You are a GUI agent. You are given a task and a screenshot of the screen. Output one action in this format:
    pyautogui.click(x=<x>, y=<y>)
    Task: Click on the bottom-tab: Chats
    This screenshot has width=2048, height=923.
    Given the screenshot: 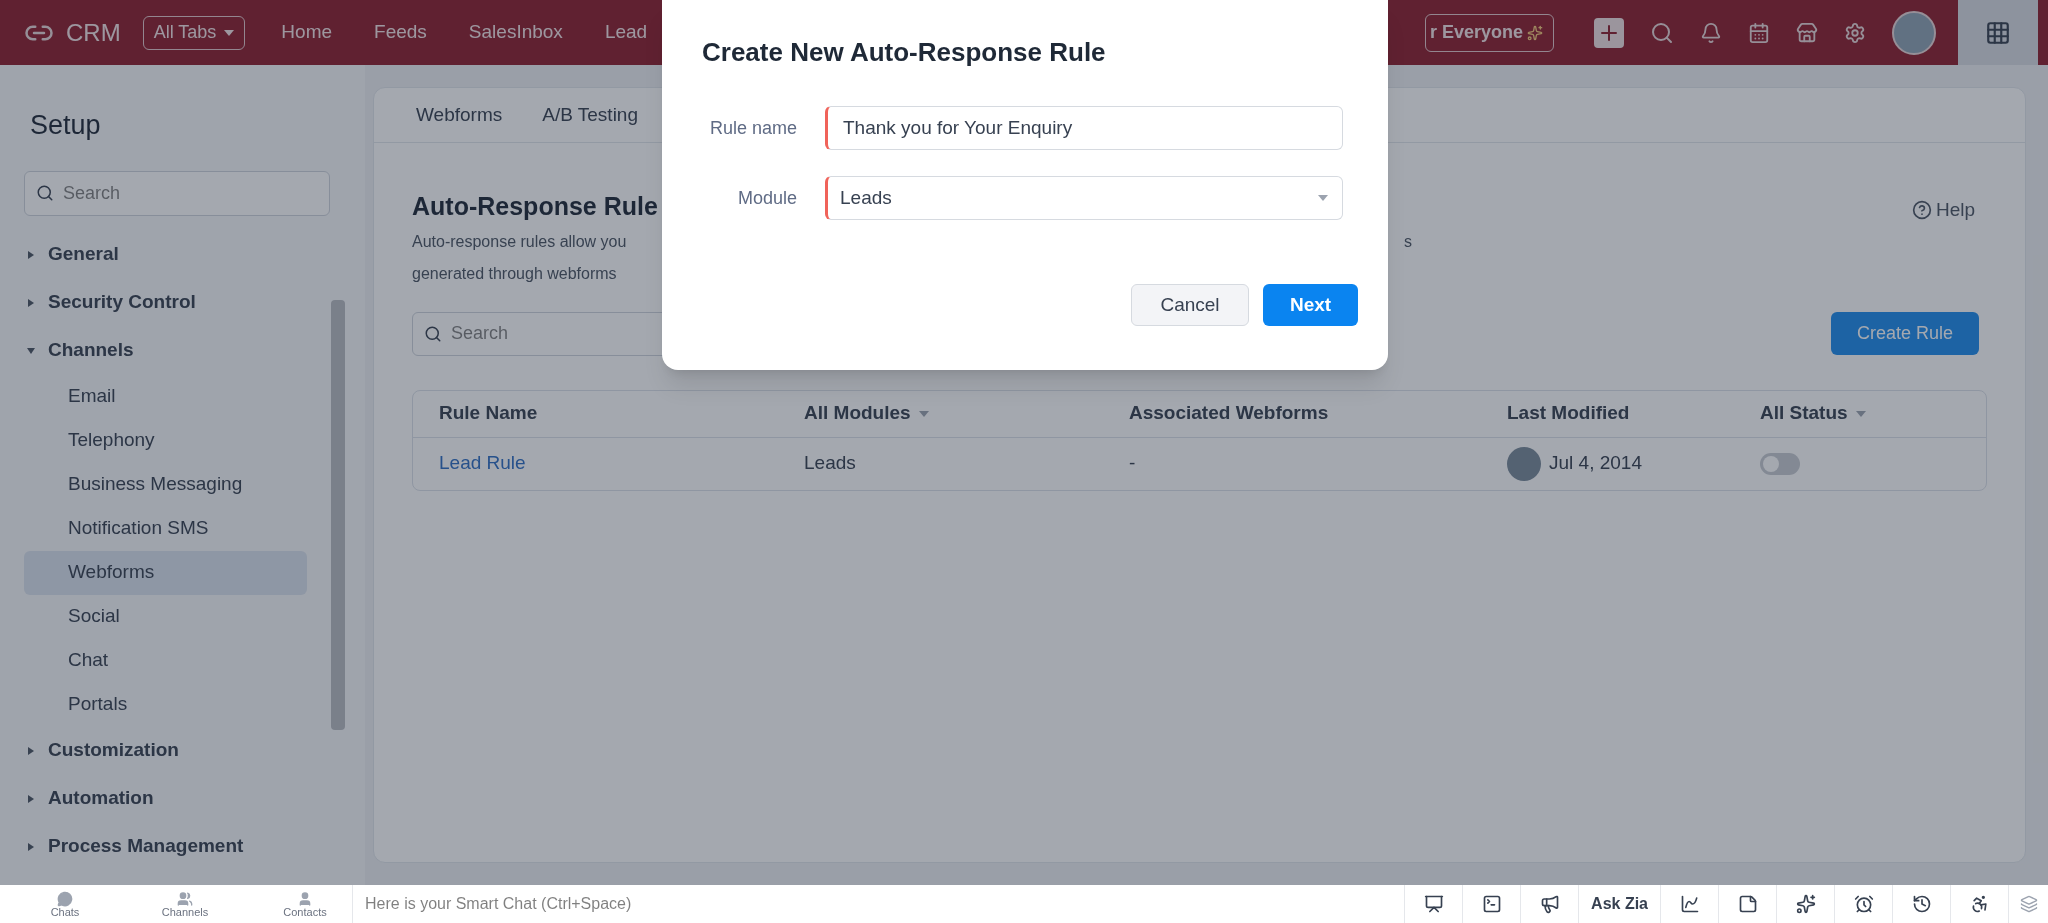 What is the action you would take?
    pyautogui.click(x=65, y=904)
    